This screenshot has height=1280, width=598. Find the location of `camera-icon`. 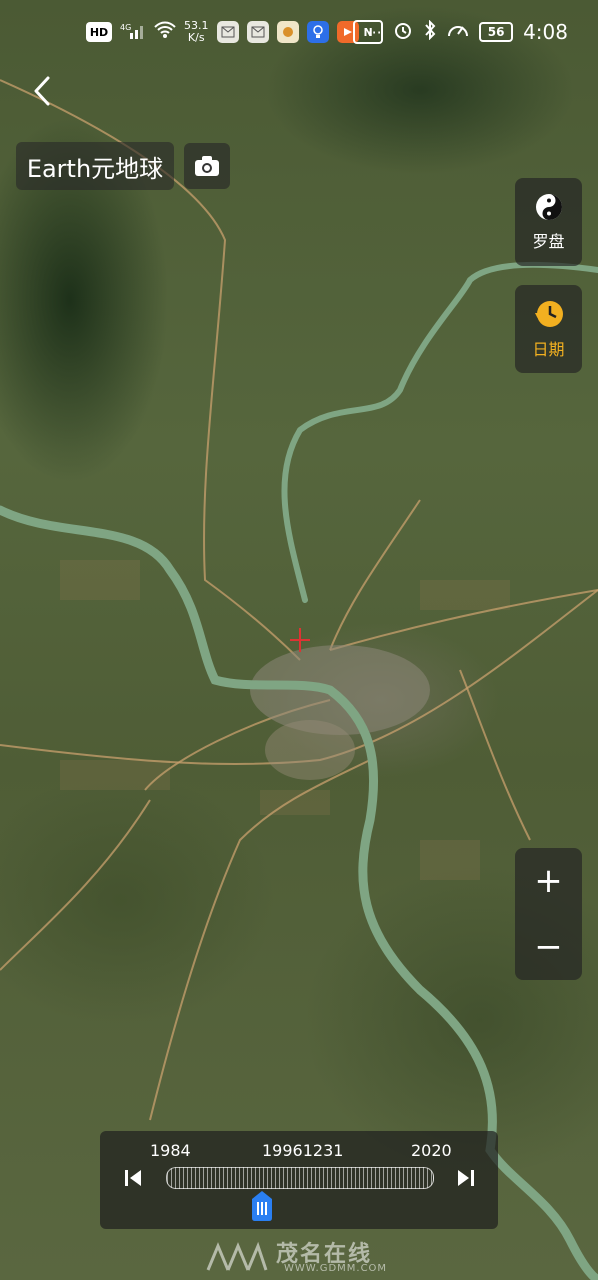

camera-icon is located at coordinates (207, 166).